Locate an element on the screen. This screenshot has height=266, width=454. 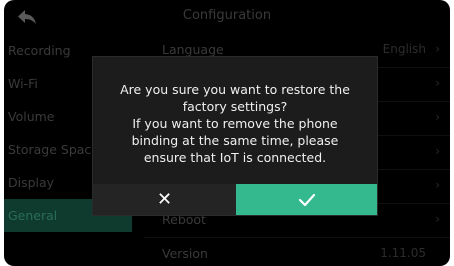
check-icon is located at coordinates (306, 199).